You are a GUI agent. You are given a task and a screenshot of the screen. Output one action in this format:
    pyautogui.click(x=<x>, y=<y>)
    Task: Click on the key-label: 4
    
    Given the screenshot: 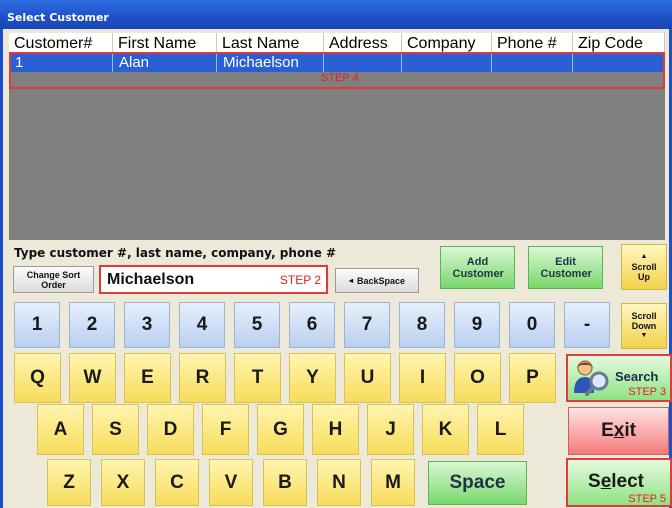 What is the action you would take?
    pyautogui.click(x=202, y=324)
    